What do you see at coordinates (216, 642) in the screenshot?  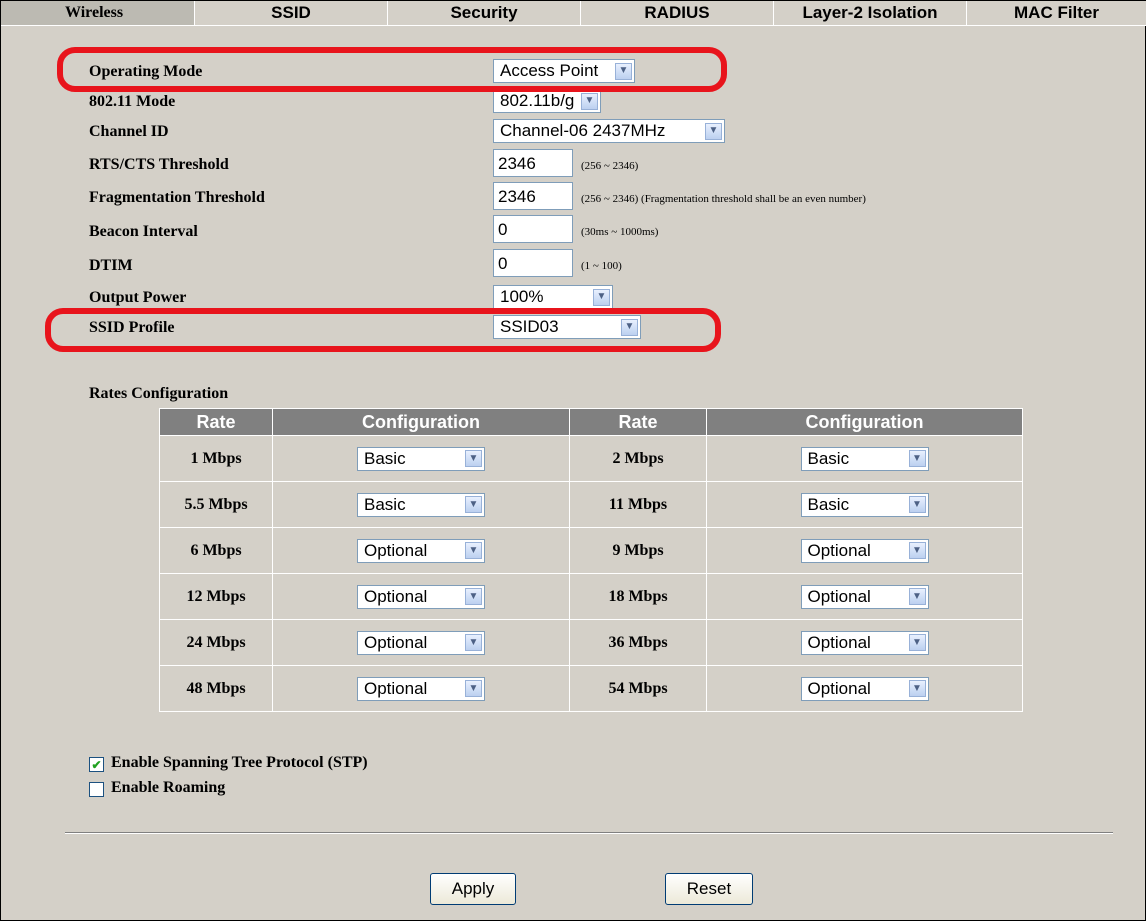 I see `rate-cell: 24 Mbps` at bounding box center [216, 642].